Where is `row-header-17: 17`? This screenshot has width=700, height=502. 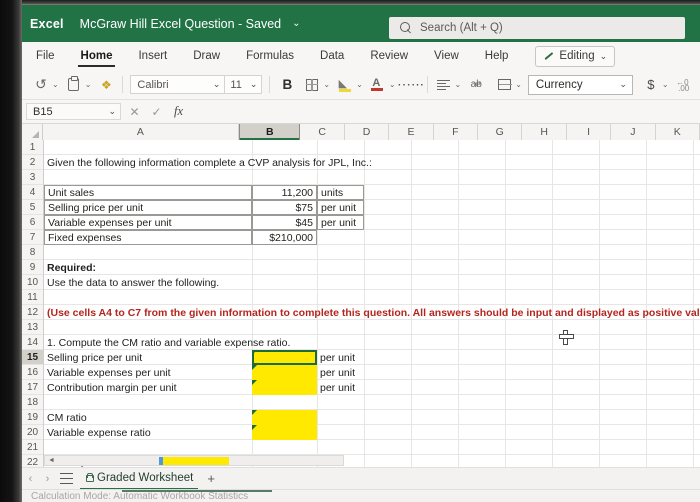 row-header-17: 17 is located at coordinates (32, 387).